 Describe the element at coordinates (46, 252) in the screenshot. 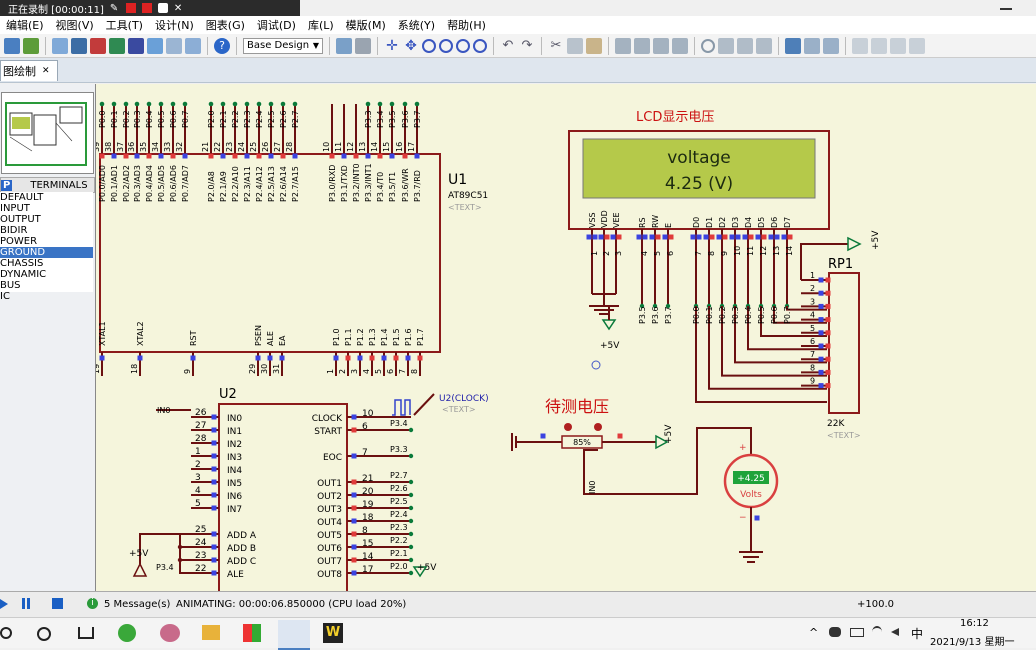

I see `terminal-item: GROUND` at that location.